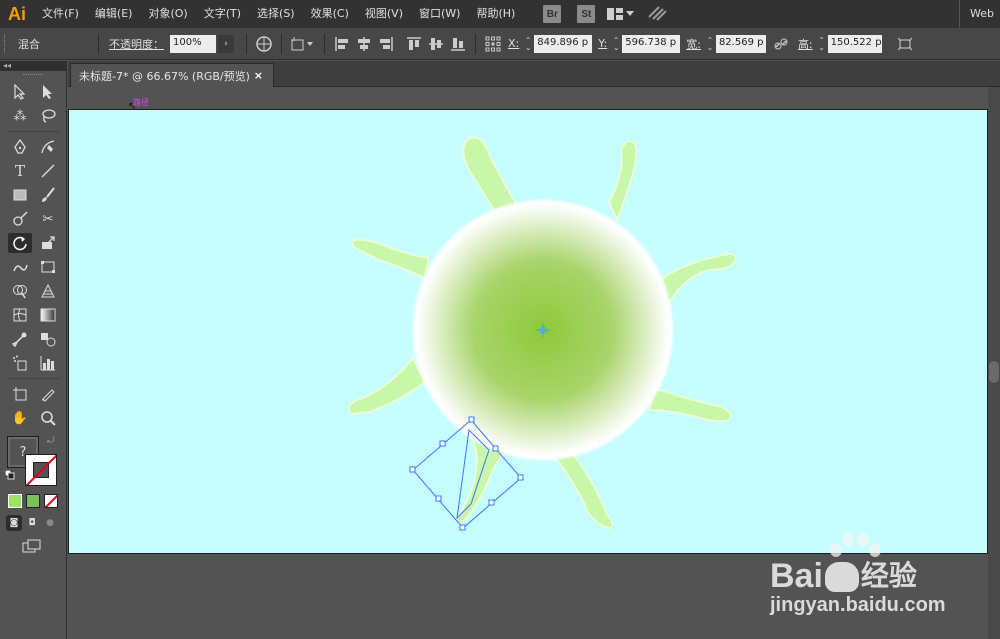 The image size is (1000, 639). What do you see at coordinates (50, 523) in the screenshot?
I see `draw-inside-icon: ●` at bounding box center [50, 523].